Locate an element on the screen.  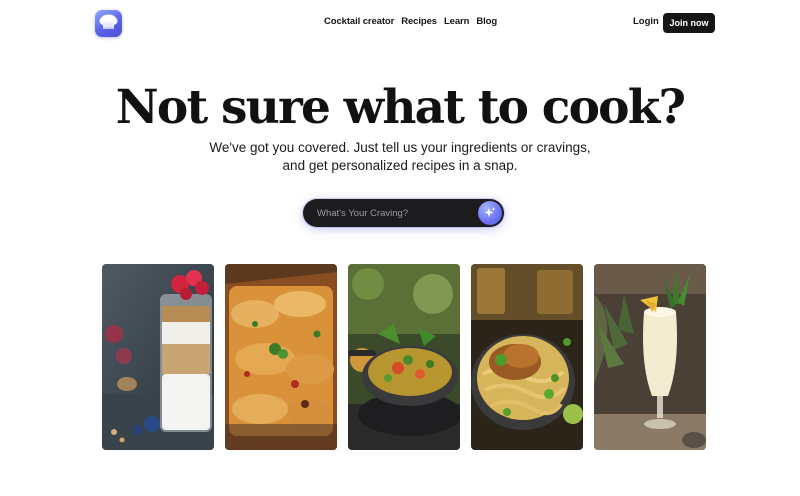
join-now-button: Join now is located at coordinates (689, 23).